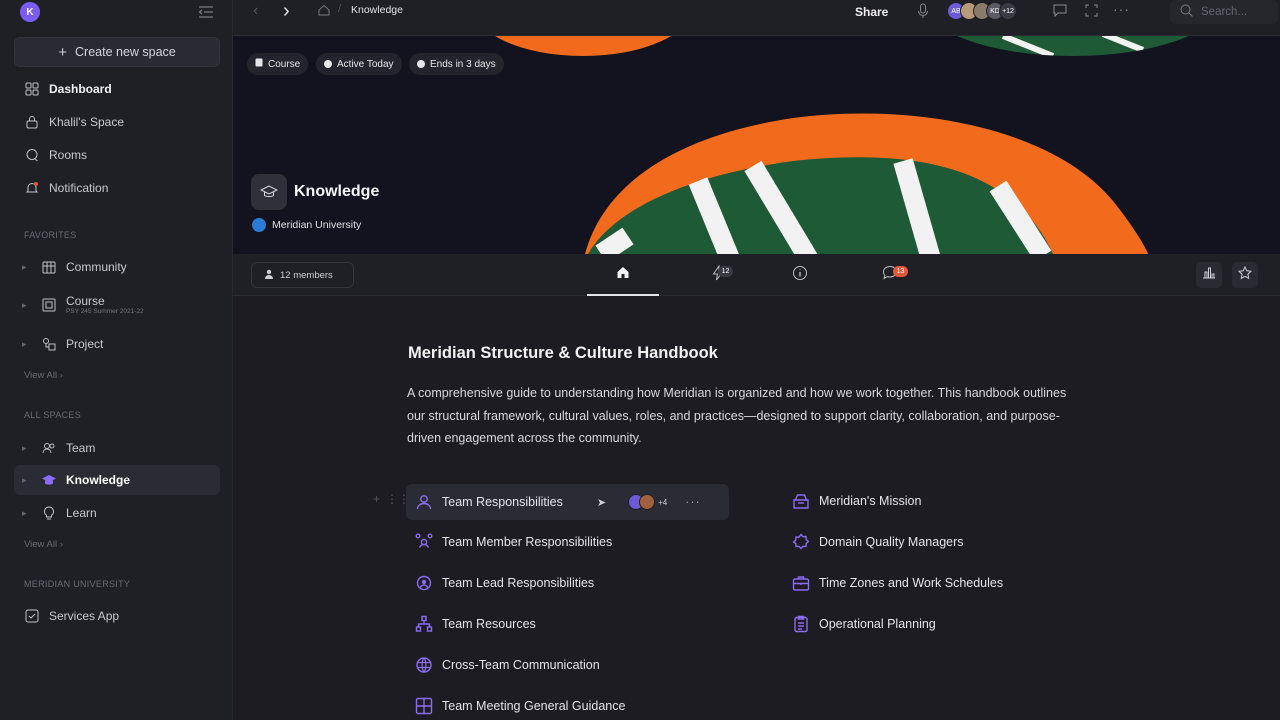  I want to click on create-new-space-button: + Create new space, so click(117, 52).